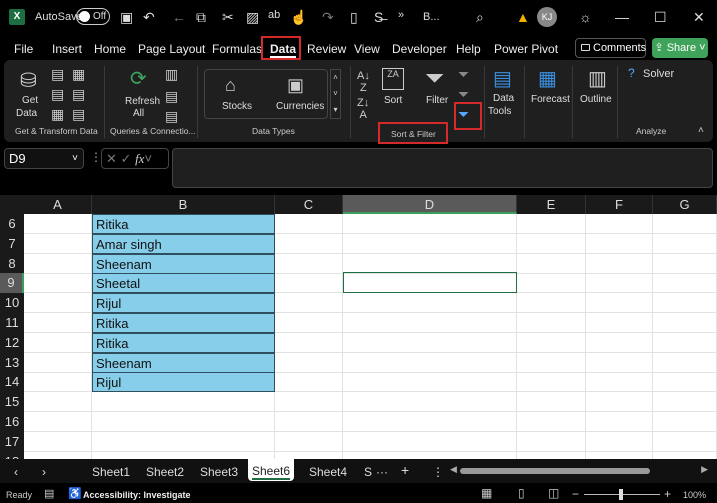 Image resolution: width=717 pixels, height=503 pixels. Describe the element at coordinates (78, 74) in the screenshot. I see `from-web-icon: ▦` at that location.